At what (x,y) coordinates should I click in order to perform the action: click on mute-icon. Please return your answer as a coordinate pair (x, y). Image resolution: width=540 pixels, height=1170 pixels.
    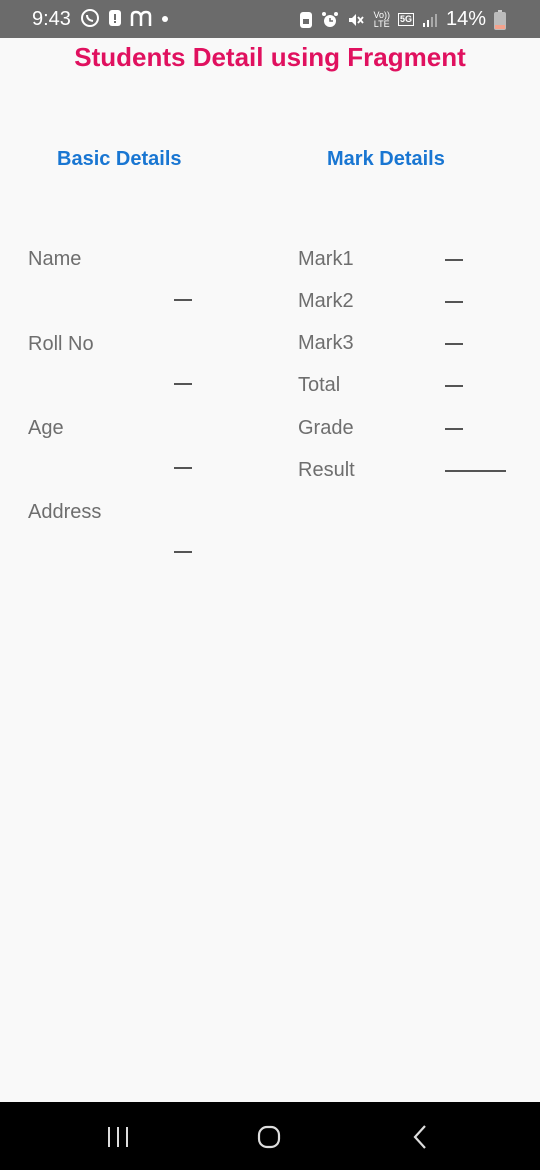
    Looking at the image, I should click on (356, 20).